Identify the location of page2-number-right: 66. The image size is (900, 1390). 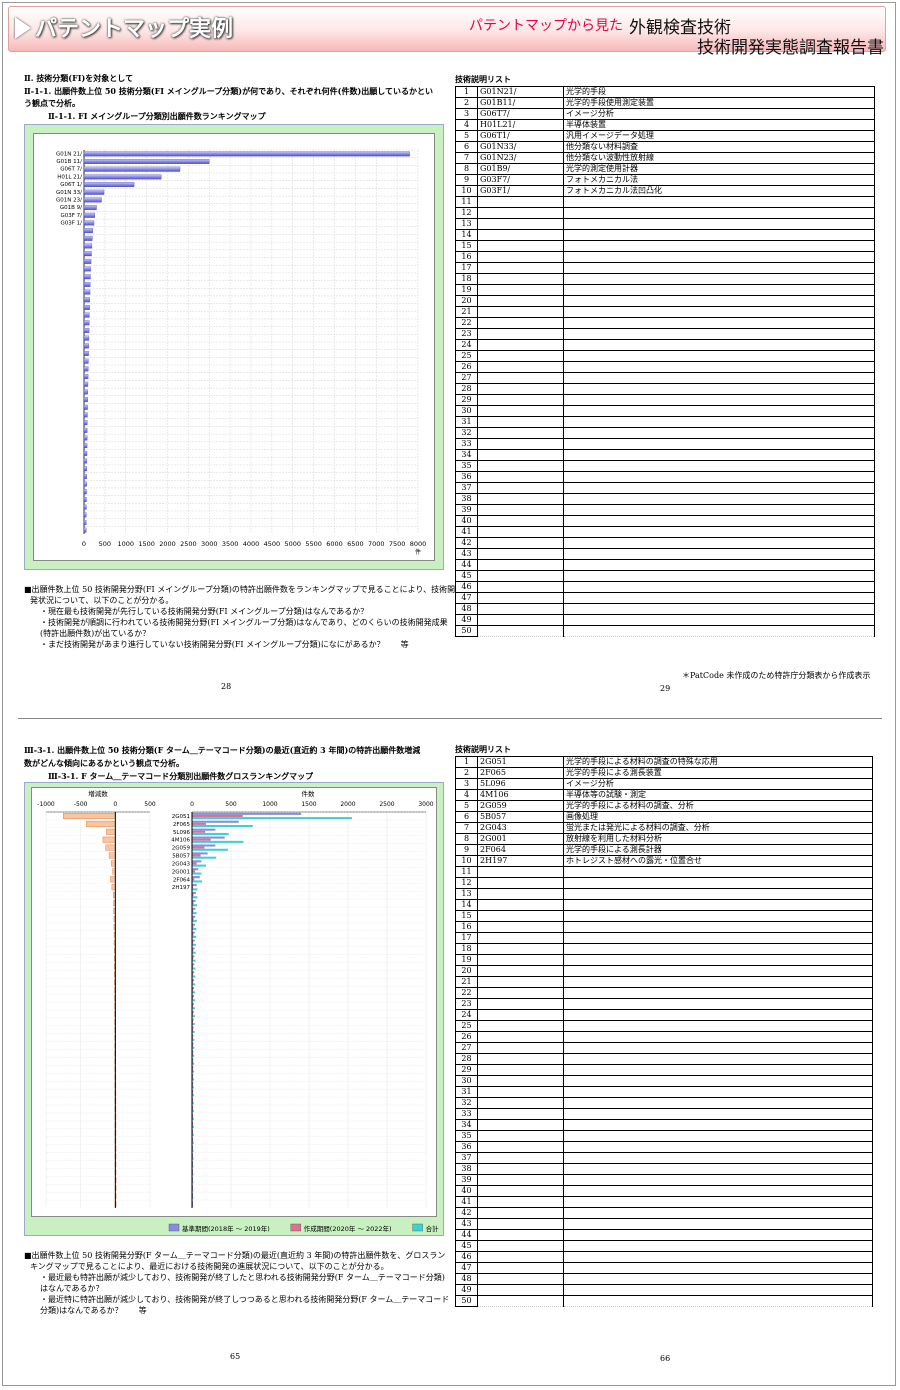
(665, 1358).